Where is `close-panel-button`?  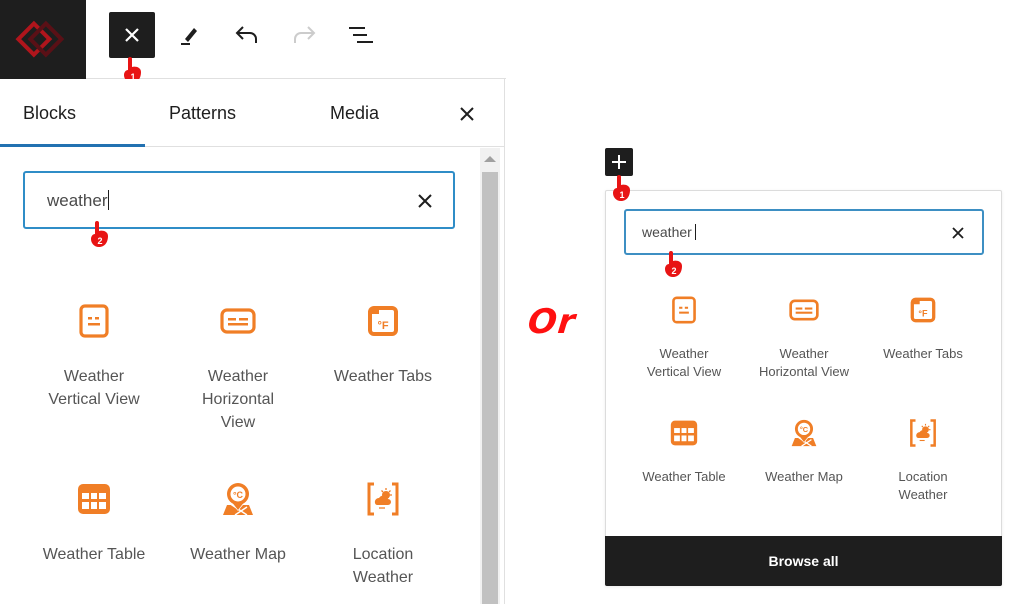
close-panel-button is located at coordinates (467, 114).